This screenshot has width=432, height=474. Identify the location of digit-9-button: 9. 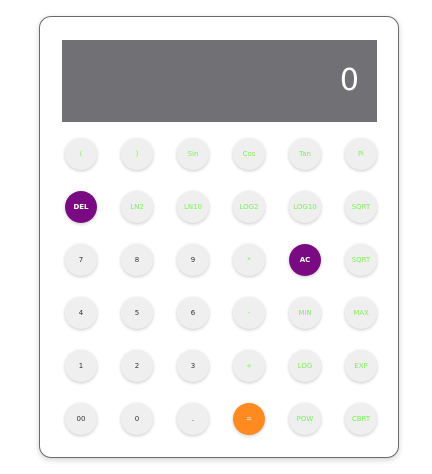
(193, 260).